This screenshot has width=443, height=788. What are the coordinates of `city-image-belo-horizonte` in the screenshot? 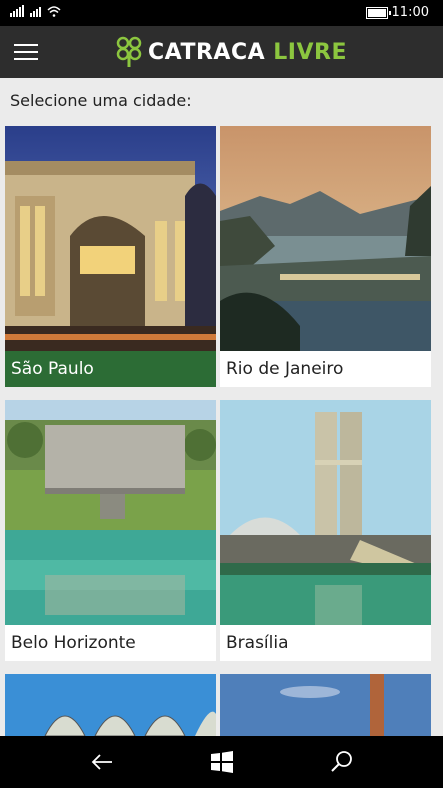 It's located at (110, 512).